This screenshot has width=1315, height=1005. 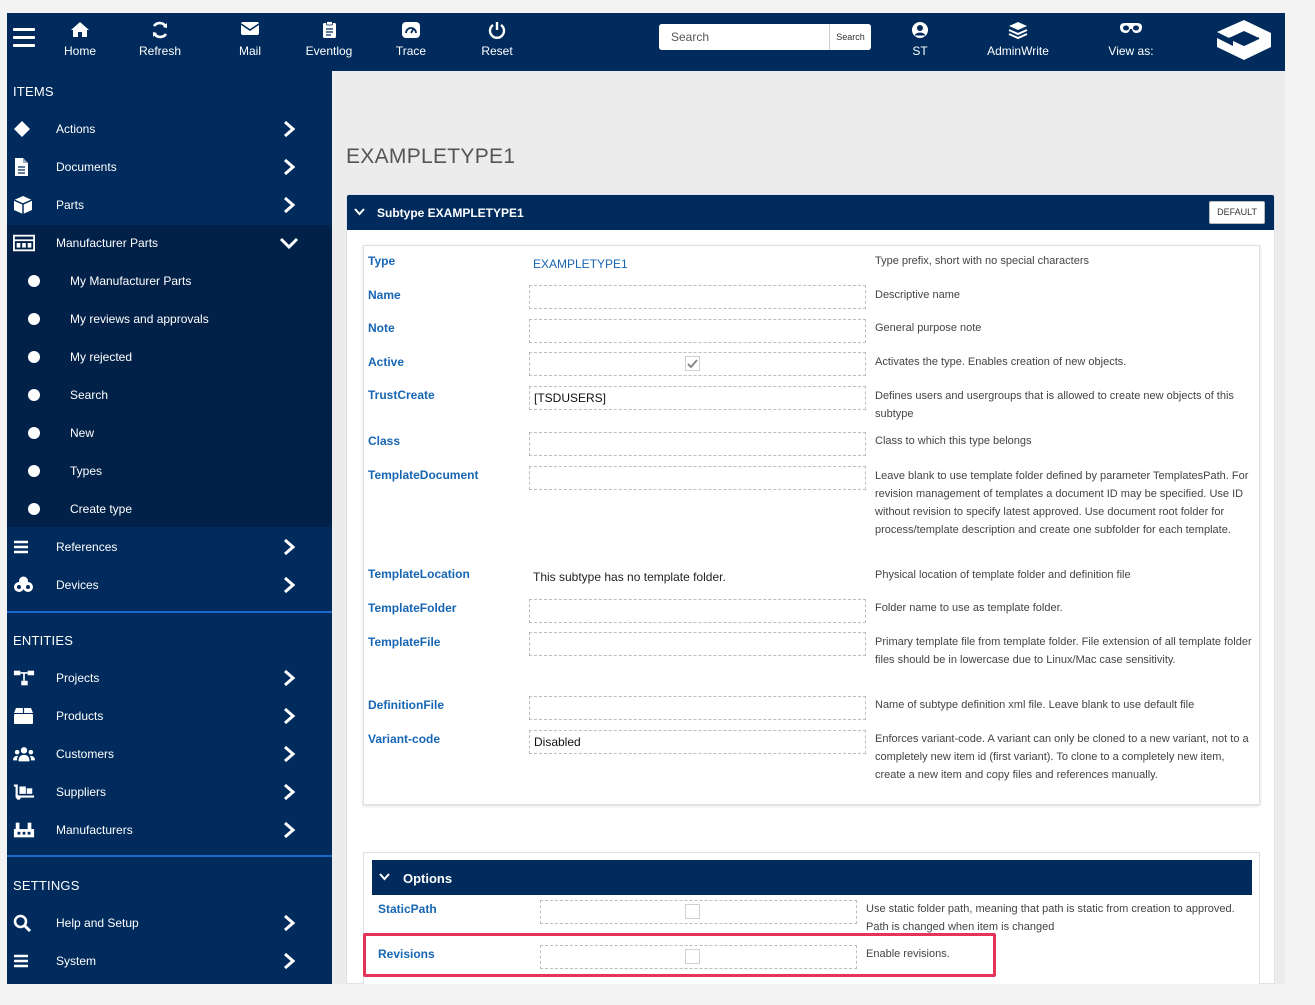 I want to click on sidebar-item-label: Suppliers, so click(x=81, y=792).